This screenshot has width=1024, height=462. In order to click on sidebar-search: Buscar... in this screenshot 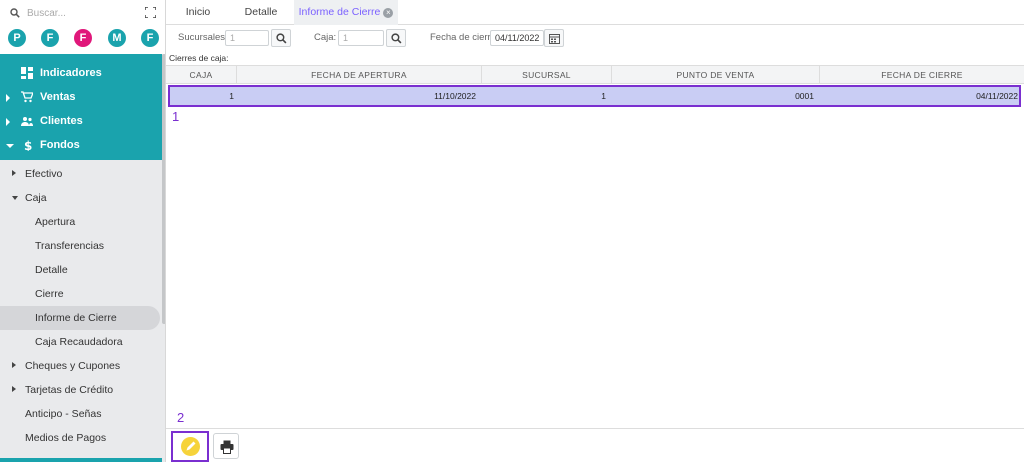, I will do `click(83, 14)`.